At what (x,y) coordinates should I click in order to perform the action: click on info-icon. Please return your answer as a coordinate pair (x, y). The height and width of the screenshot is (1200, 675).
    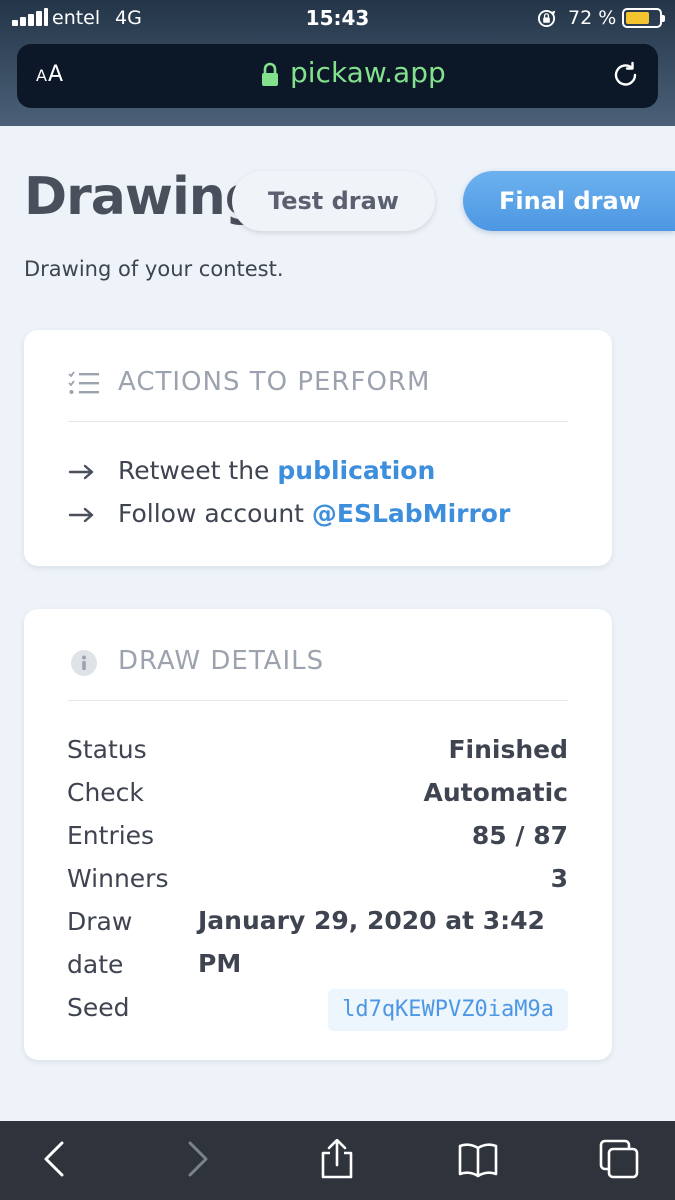
    Looking at the image, I should click on (84, 663).